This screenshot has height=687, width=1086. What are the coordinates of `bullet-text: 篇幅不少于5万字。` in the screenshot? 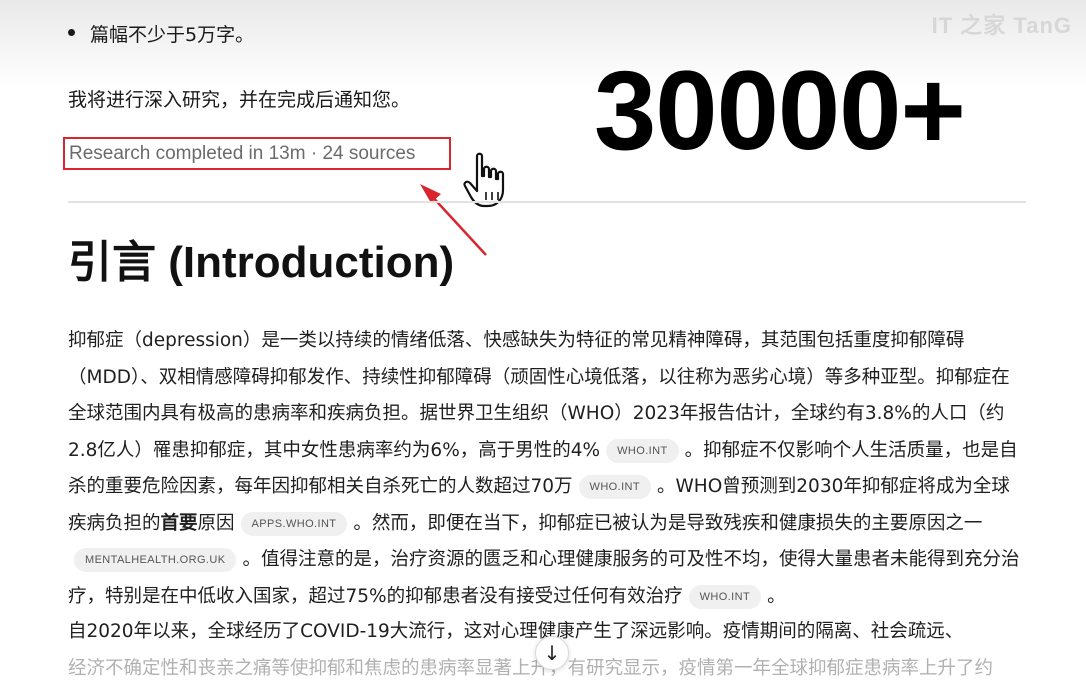 It's located at (172, 35).